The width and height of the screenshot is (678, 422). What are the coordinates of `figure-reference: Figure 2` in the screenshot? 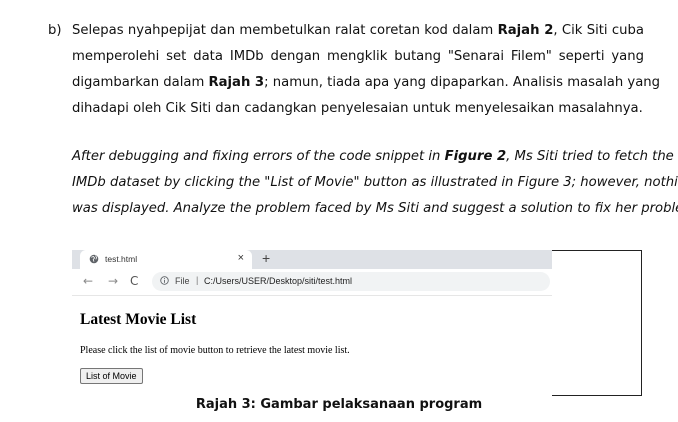 It's located at (475, 156).